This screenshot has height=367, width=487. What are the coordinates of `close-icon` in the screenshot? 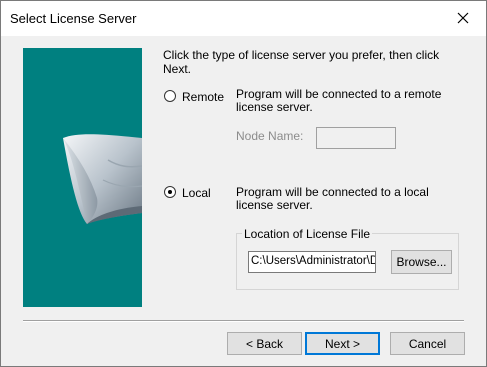 It's located at (463, 18).